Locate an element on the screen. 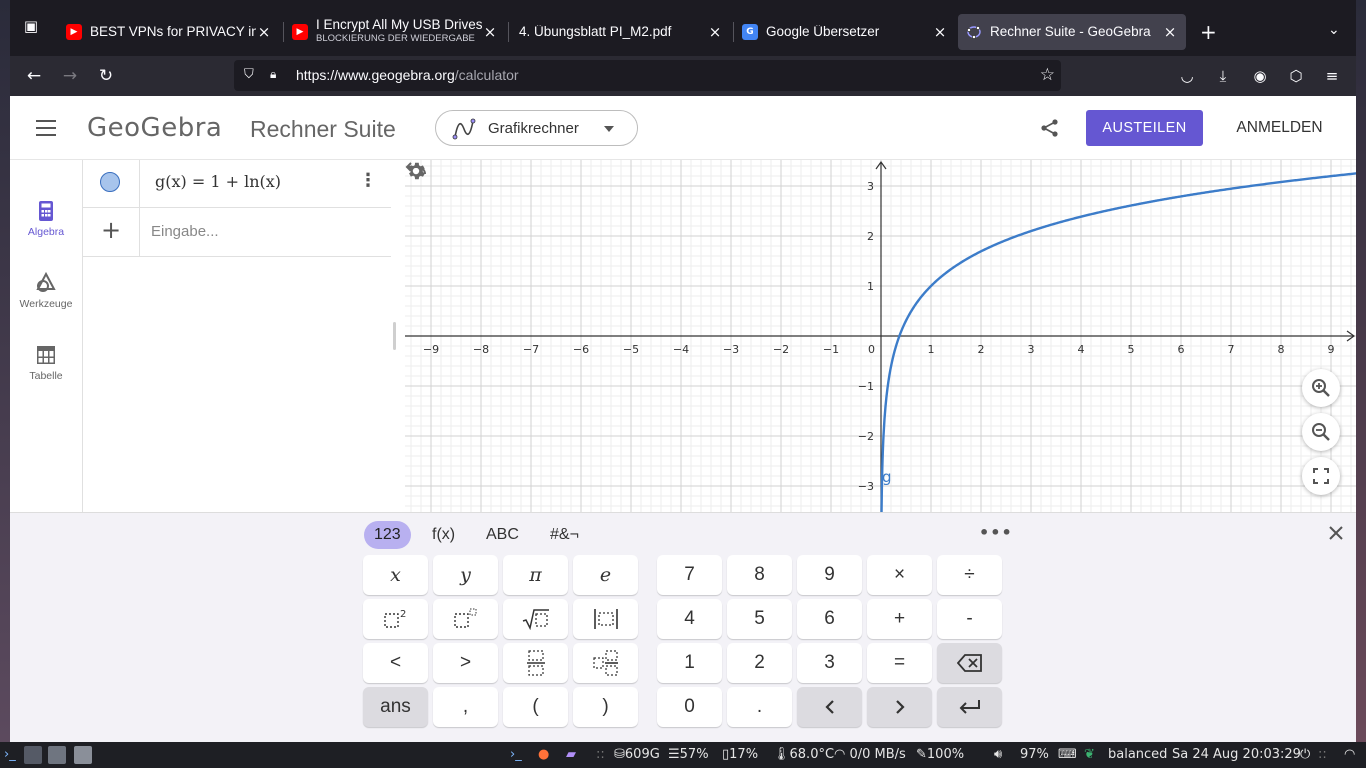 The width and height of the screenshot is (1366, 768). kb-tab-symbols: #&¬ is located at coordinates (564, 535).